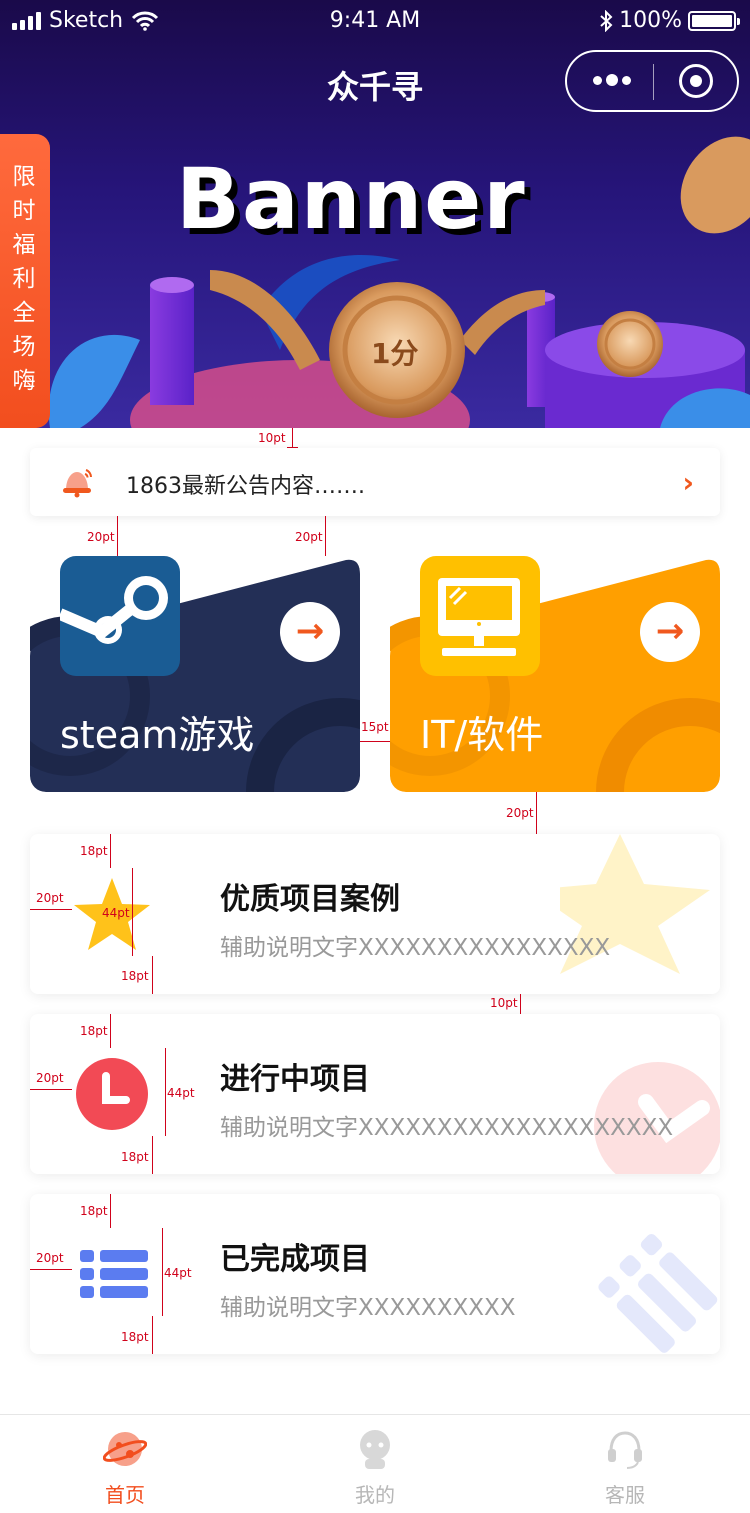 The width and height of the screenshot is (750, 1513). Describe the element at coordinates (351, 199) in the screenshot. I see `banner-title: Banner` at that location.